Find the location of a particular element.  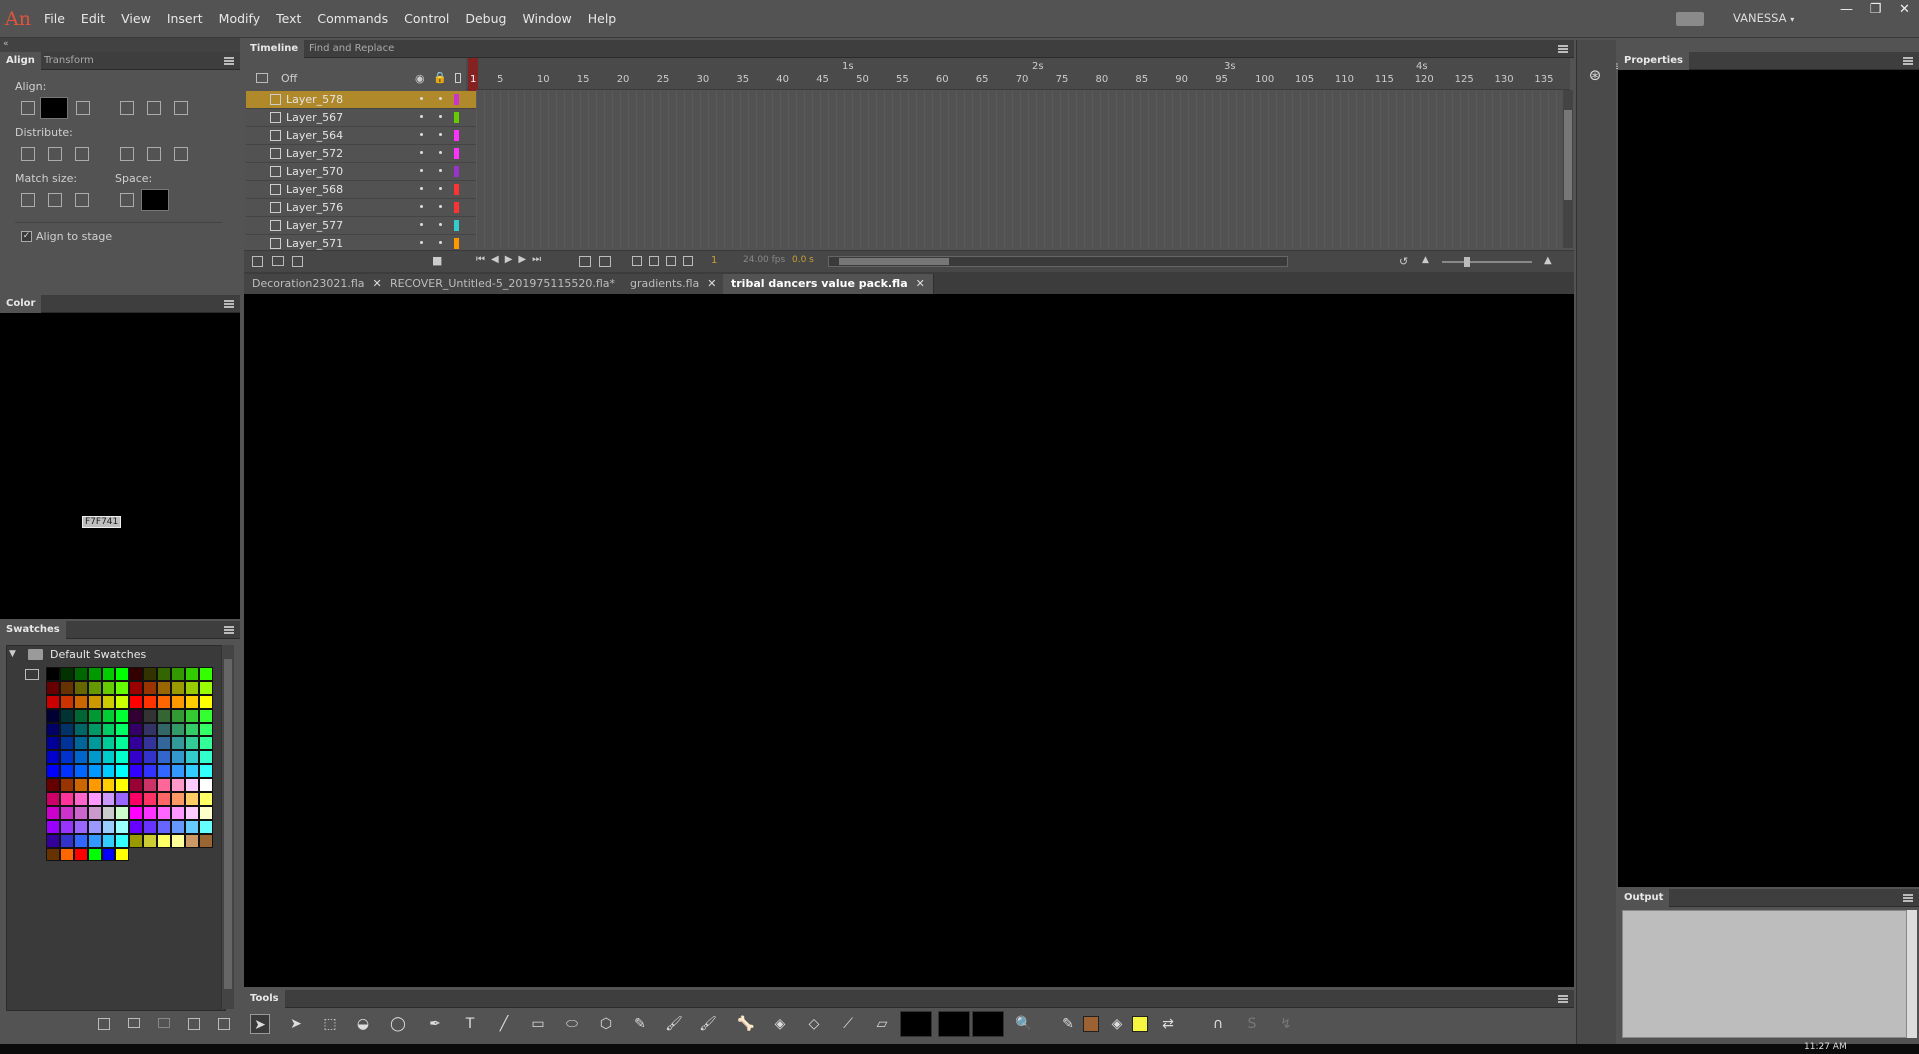

swatches-scrollbar is located at coordinates (227, 827).